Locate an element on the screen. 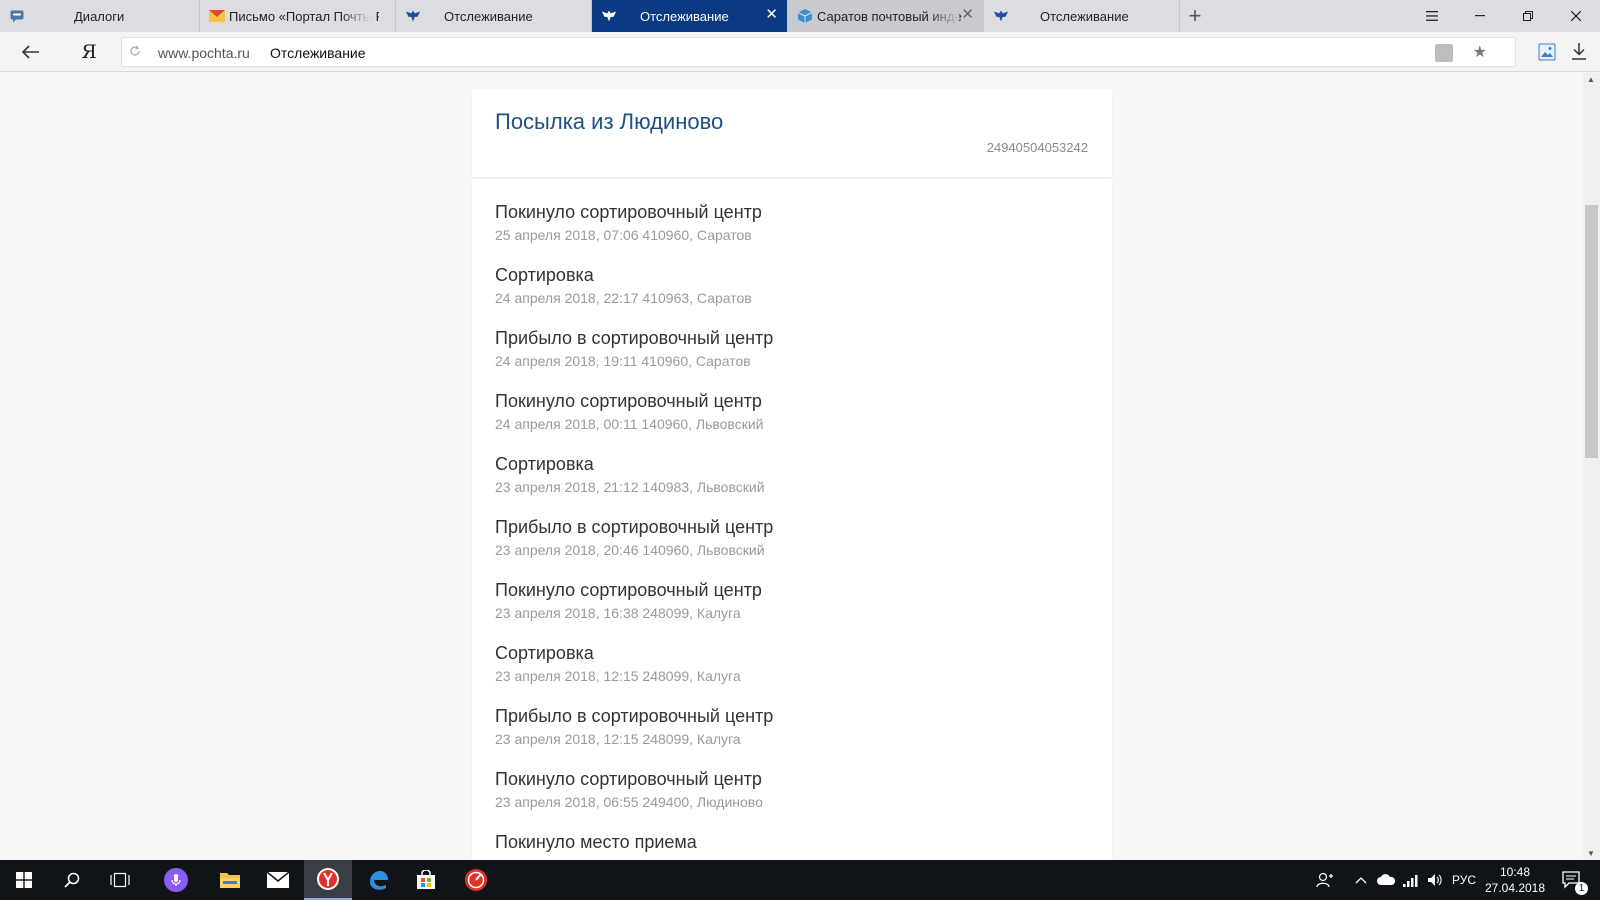 This screenshot has width=1600, height=900. edge-button is located at coordinates (378, 880).